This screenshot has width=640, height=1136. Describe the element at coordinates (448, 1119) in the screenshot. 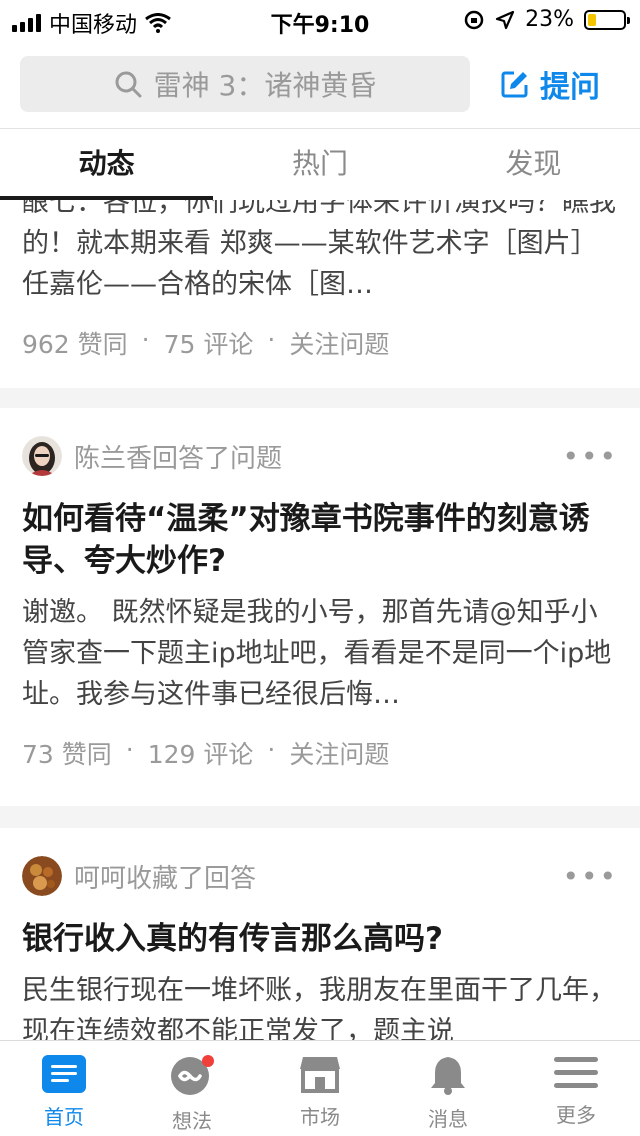

I see `nav-label: 消息` at that location.